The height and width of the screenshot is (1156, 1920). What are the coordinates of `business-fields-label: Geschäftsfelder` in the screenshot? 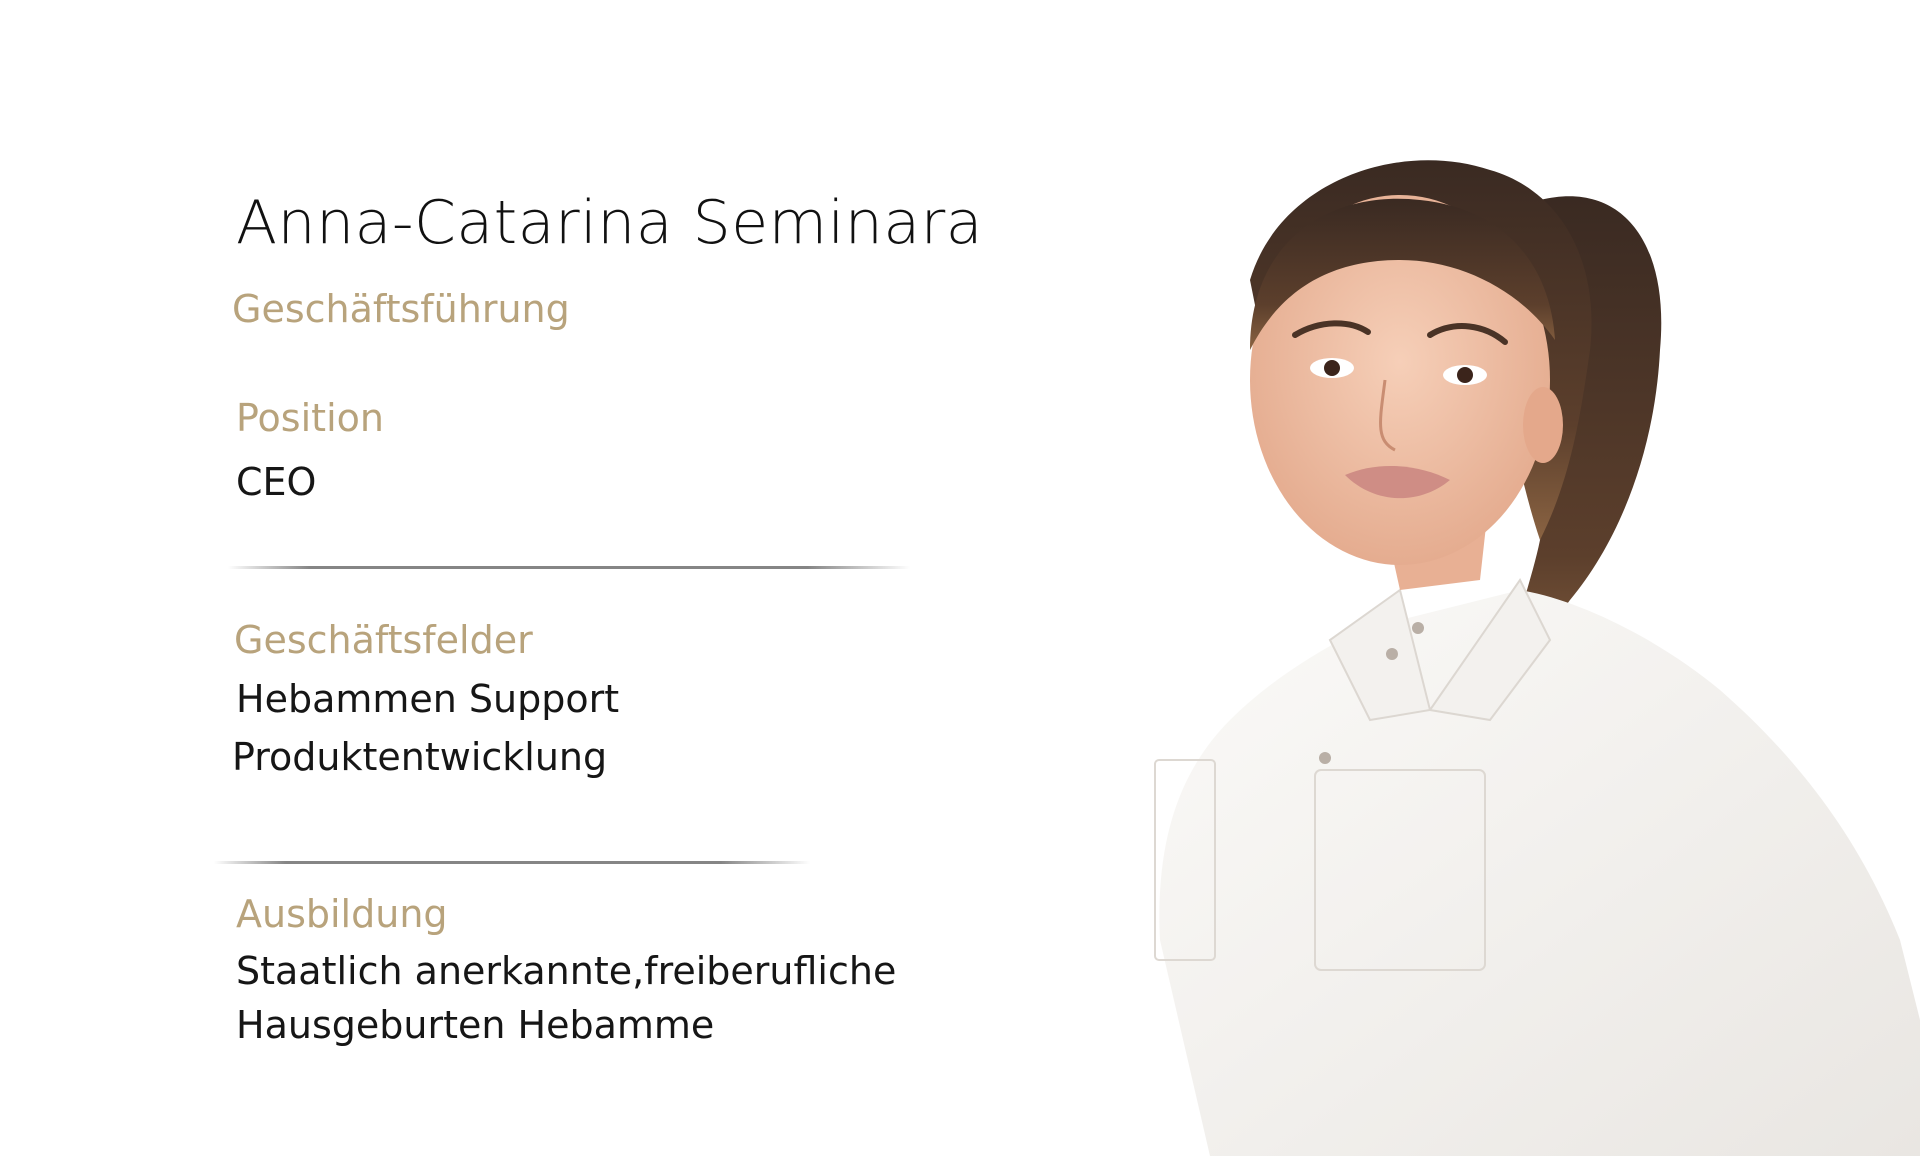 It's located at (383, 640).